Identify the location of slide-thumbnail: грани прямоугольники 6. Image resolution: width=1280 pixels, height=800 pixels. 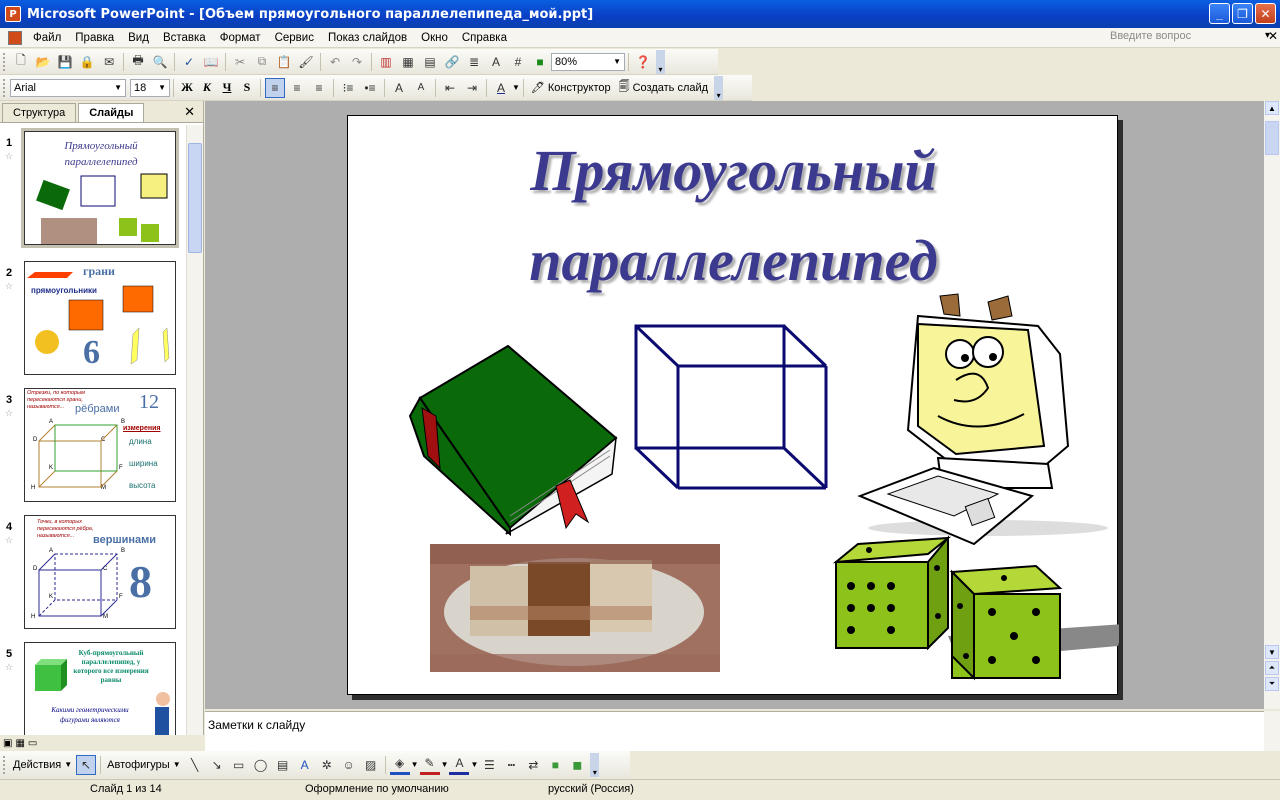
(100, 318).